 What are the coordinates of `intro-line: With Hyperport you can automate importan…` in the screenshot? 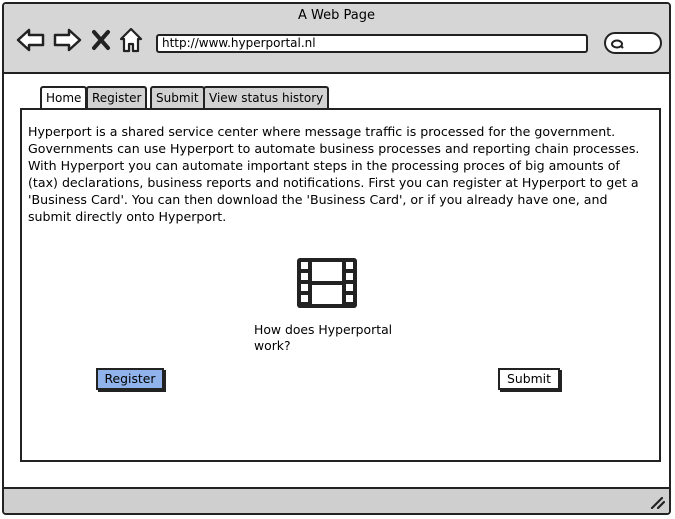 It's located at (324, 165).